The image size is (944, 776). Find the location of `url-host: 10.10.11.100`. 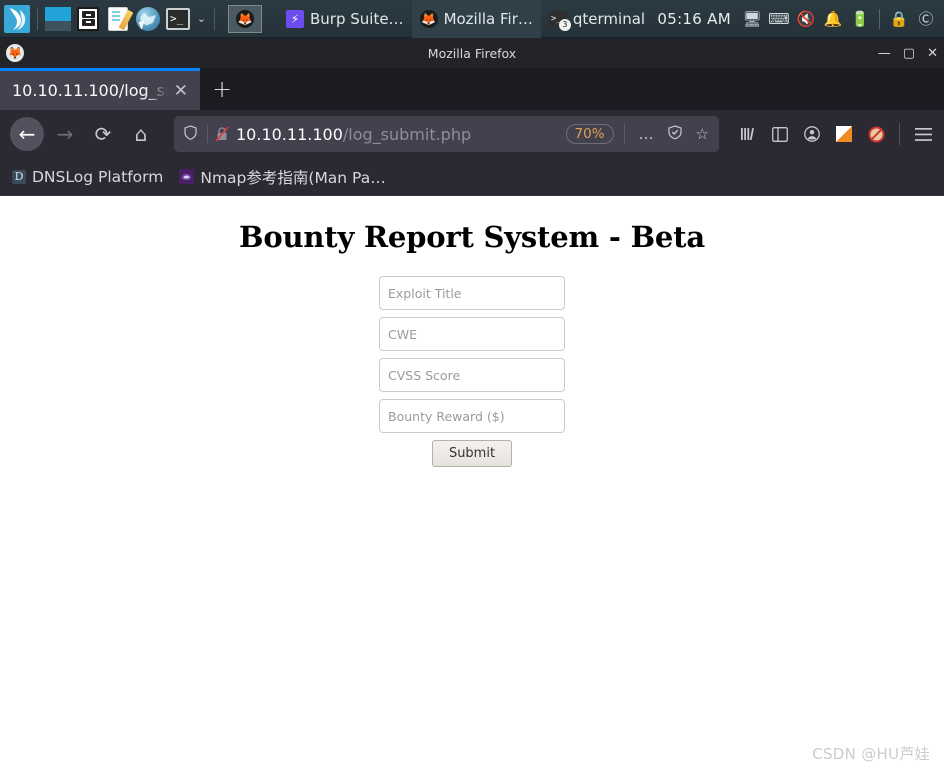

url-host: 10.10.11.100 is located at coordinates (289, 134).